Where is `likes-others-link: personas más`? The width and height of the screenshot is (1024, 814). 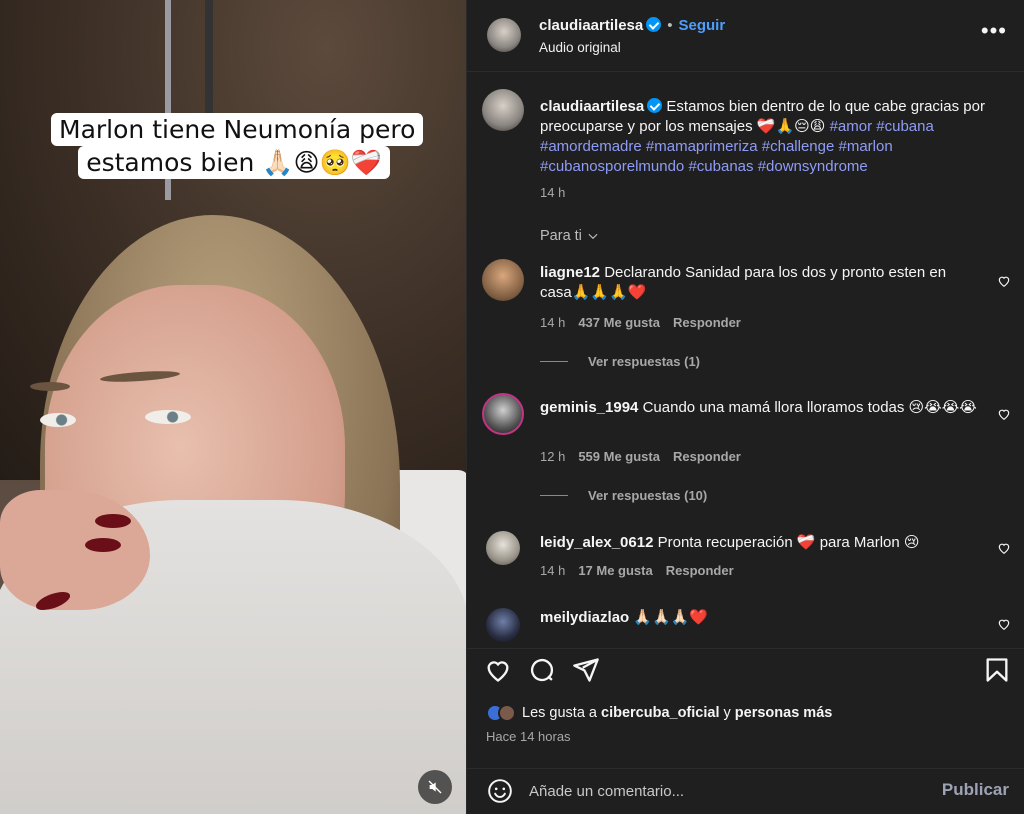
likes-others-link: personas más is located at coordinates (784, 713).